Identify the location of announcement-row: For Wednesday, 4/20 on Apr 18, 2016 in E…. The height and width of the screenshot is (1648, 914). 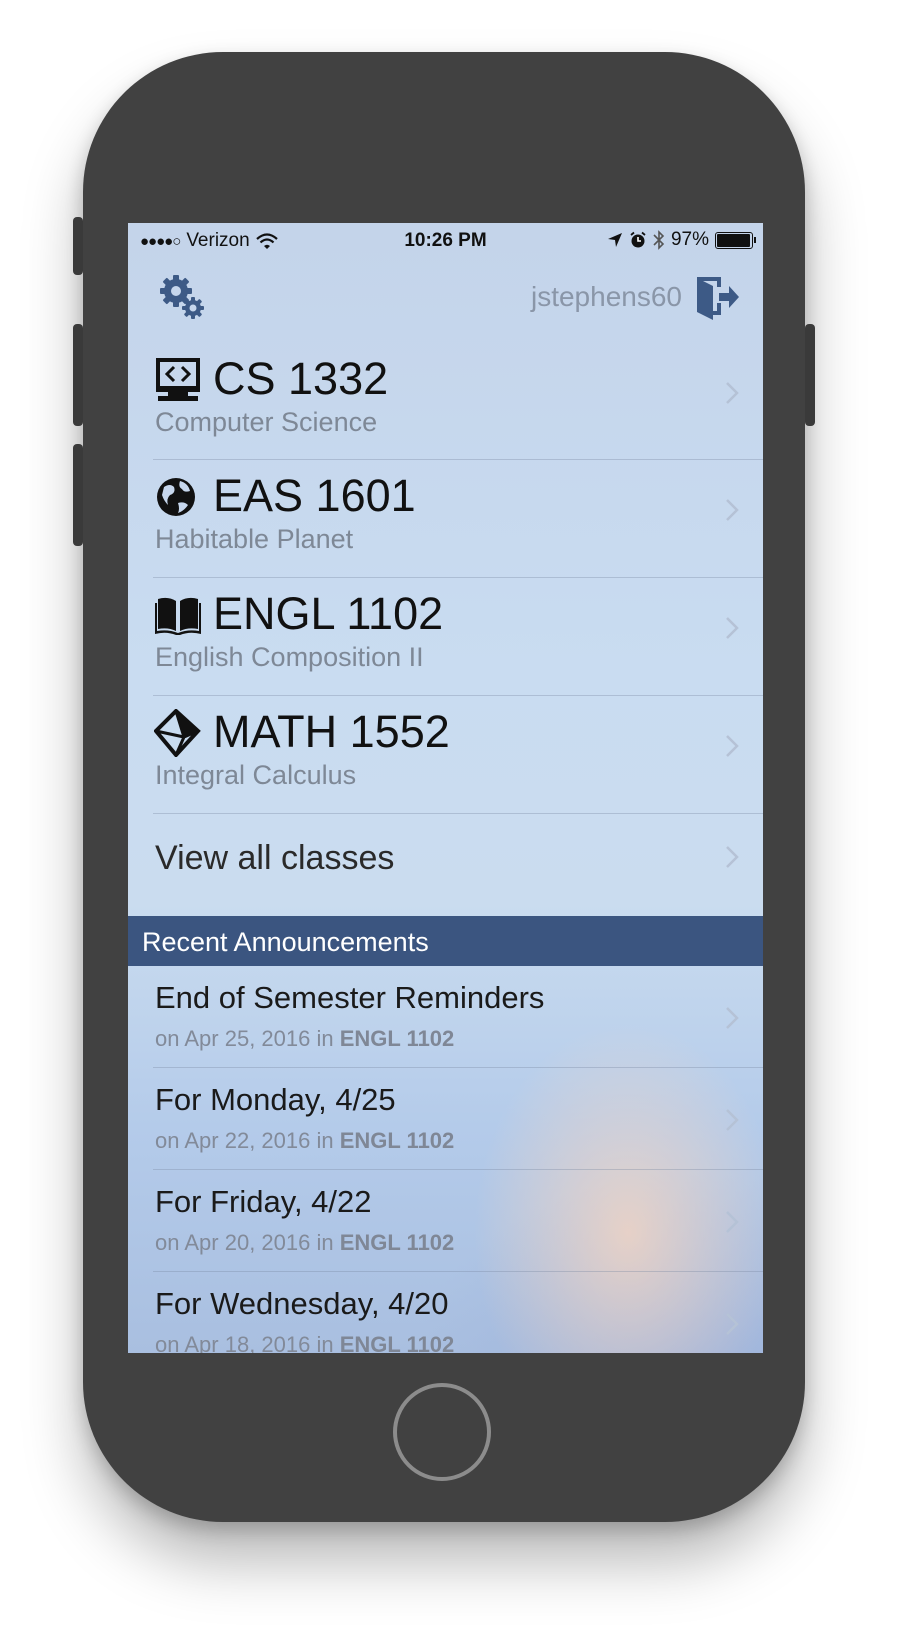
(445, 1312).